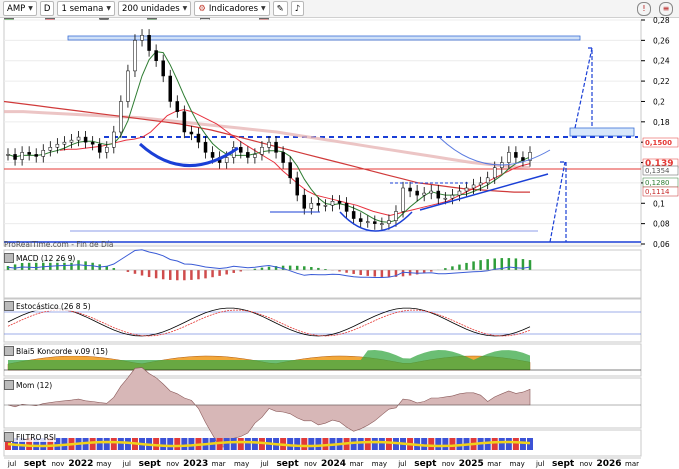 The width and height of the screenshot is (679, 469). Describe the element at coordinates (333, 464) in the screenshot. I see `x-tick-label: 2024` at that location.